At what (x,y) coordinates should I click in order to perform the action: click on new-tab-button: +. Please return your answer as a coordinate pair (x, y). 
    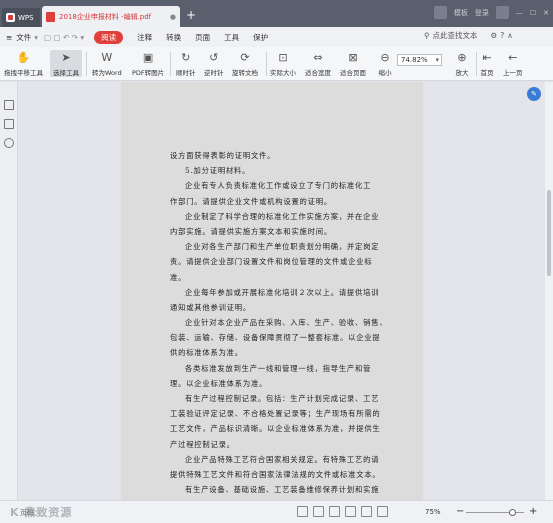
    Looking at the image, I should click on (191, 15).